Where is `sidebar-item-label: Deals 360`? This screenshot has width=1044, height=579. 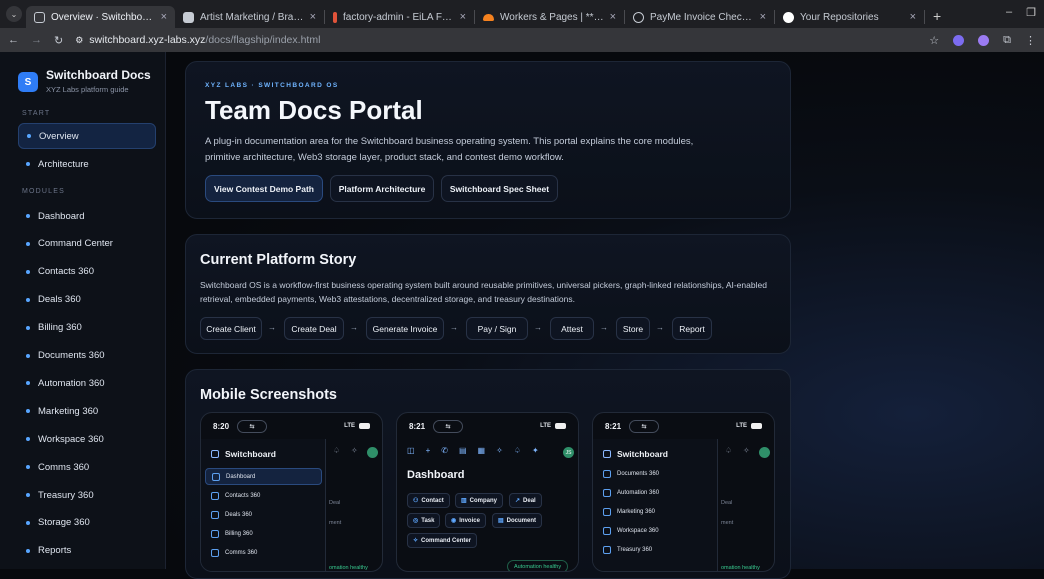 sidebar-item-label: Deals 360 is located at coordinates (59, 300).